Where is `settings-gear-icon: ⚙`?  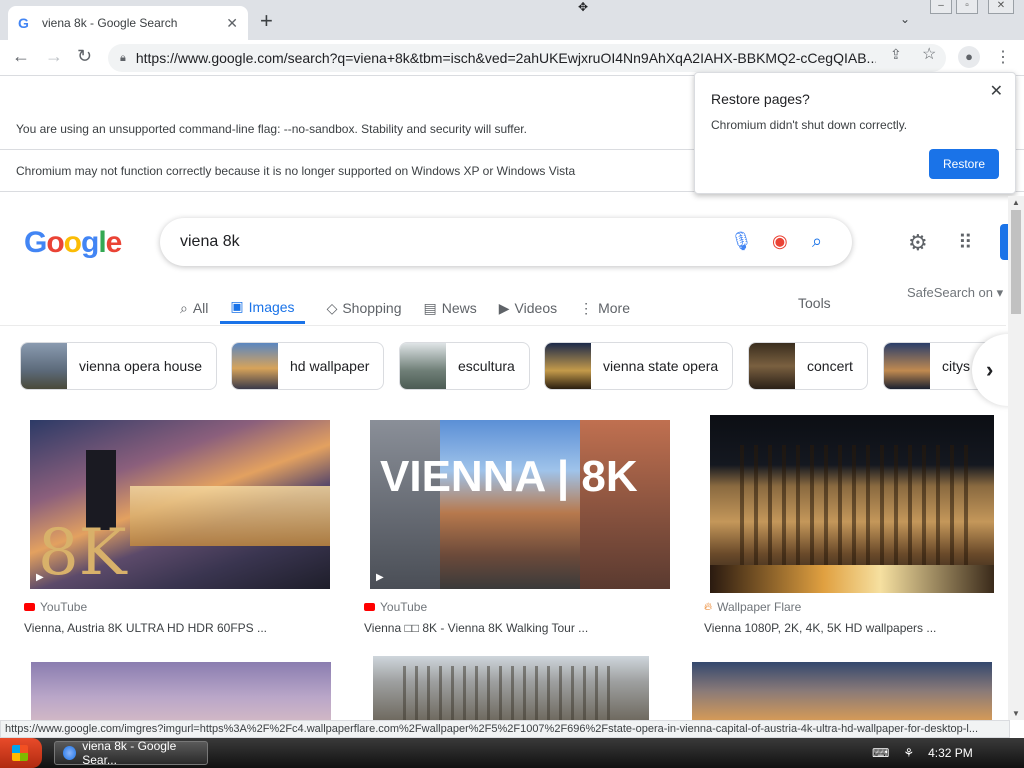
settings-gear-icon: ⚙ is located at coordinates (918, 243).